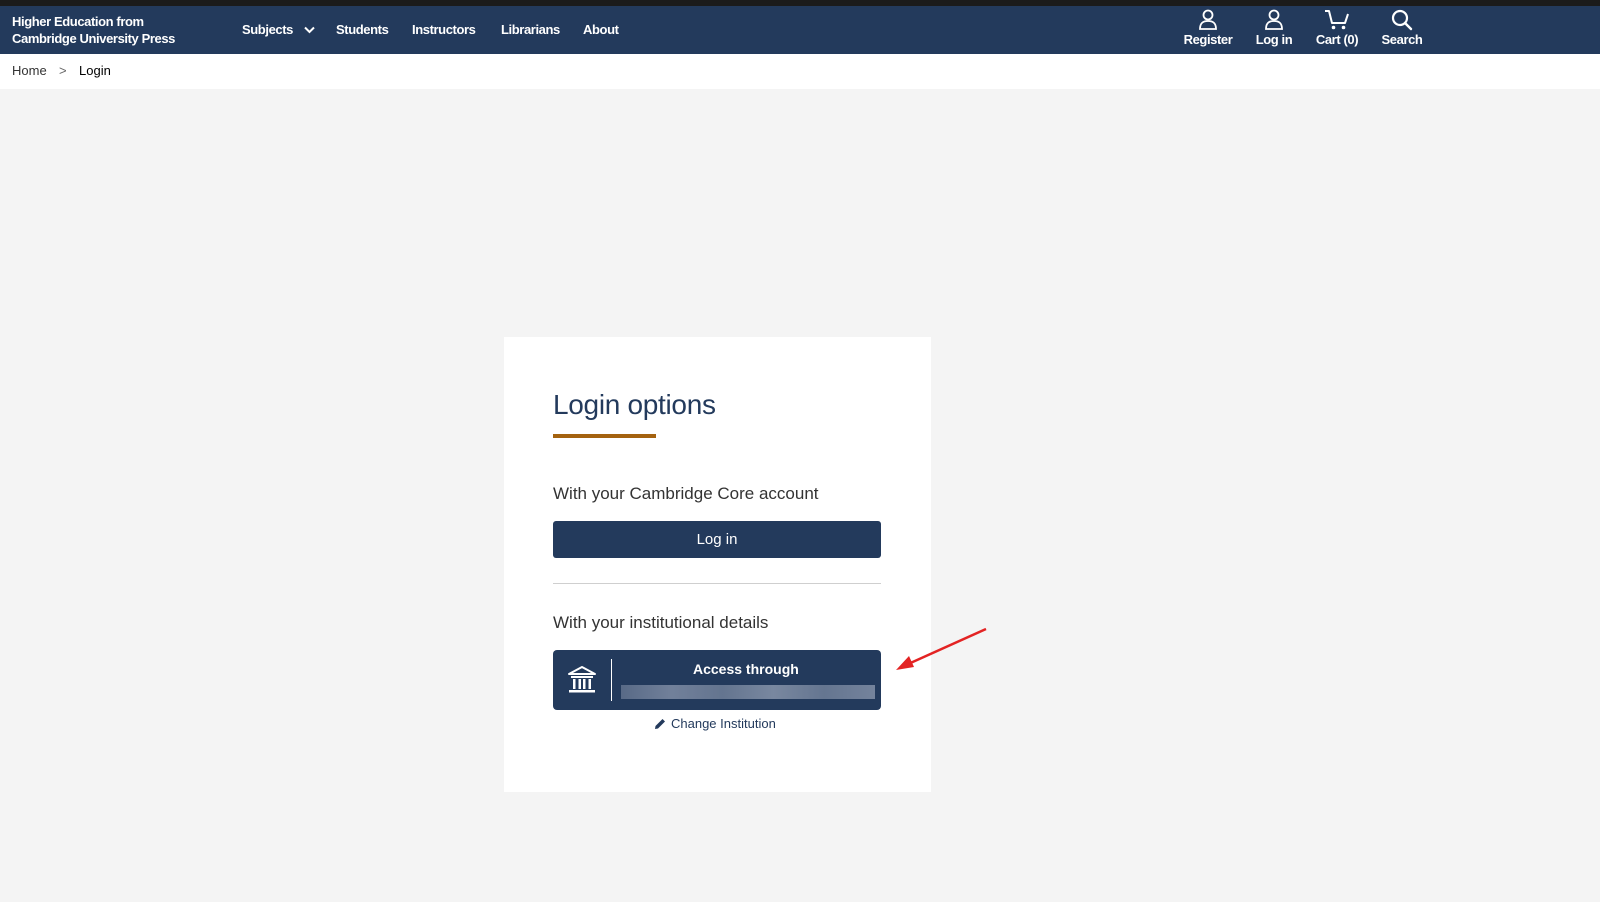 Image resolution: width=1600 pixels, height=902 pixels. I want to click on core-account-heading: With your Cambridge Core account, so click(686, 493).